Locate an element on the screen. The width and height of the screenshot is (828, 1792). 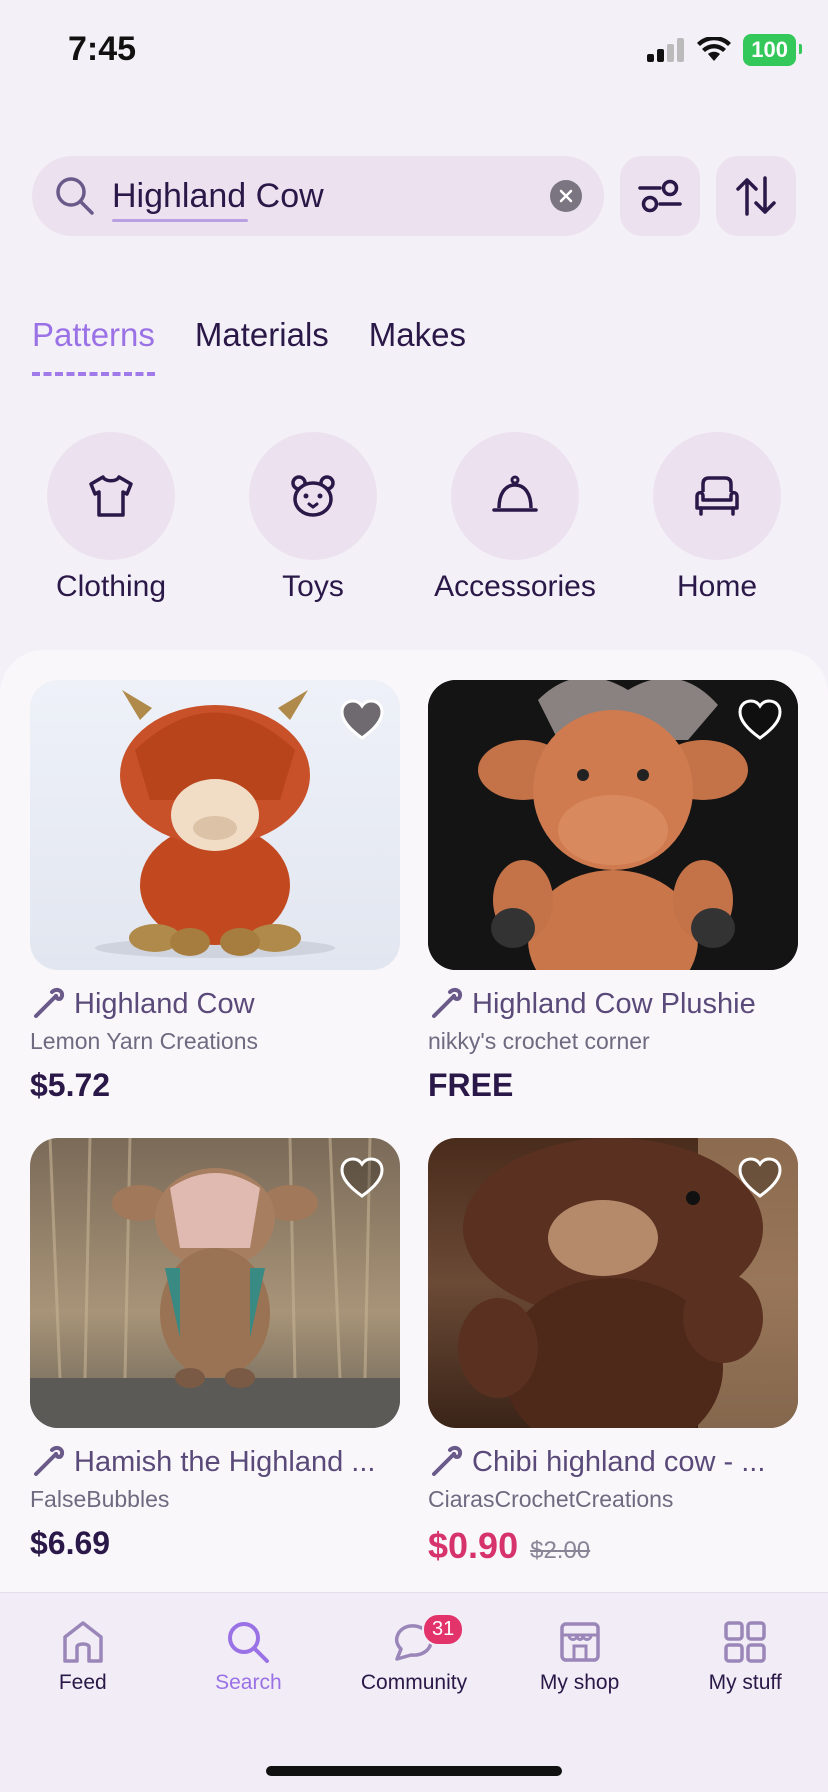
pattern-author: nikky's crochet corner is located at coordinates (613, 1041).